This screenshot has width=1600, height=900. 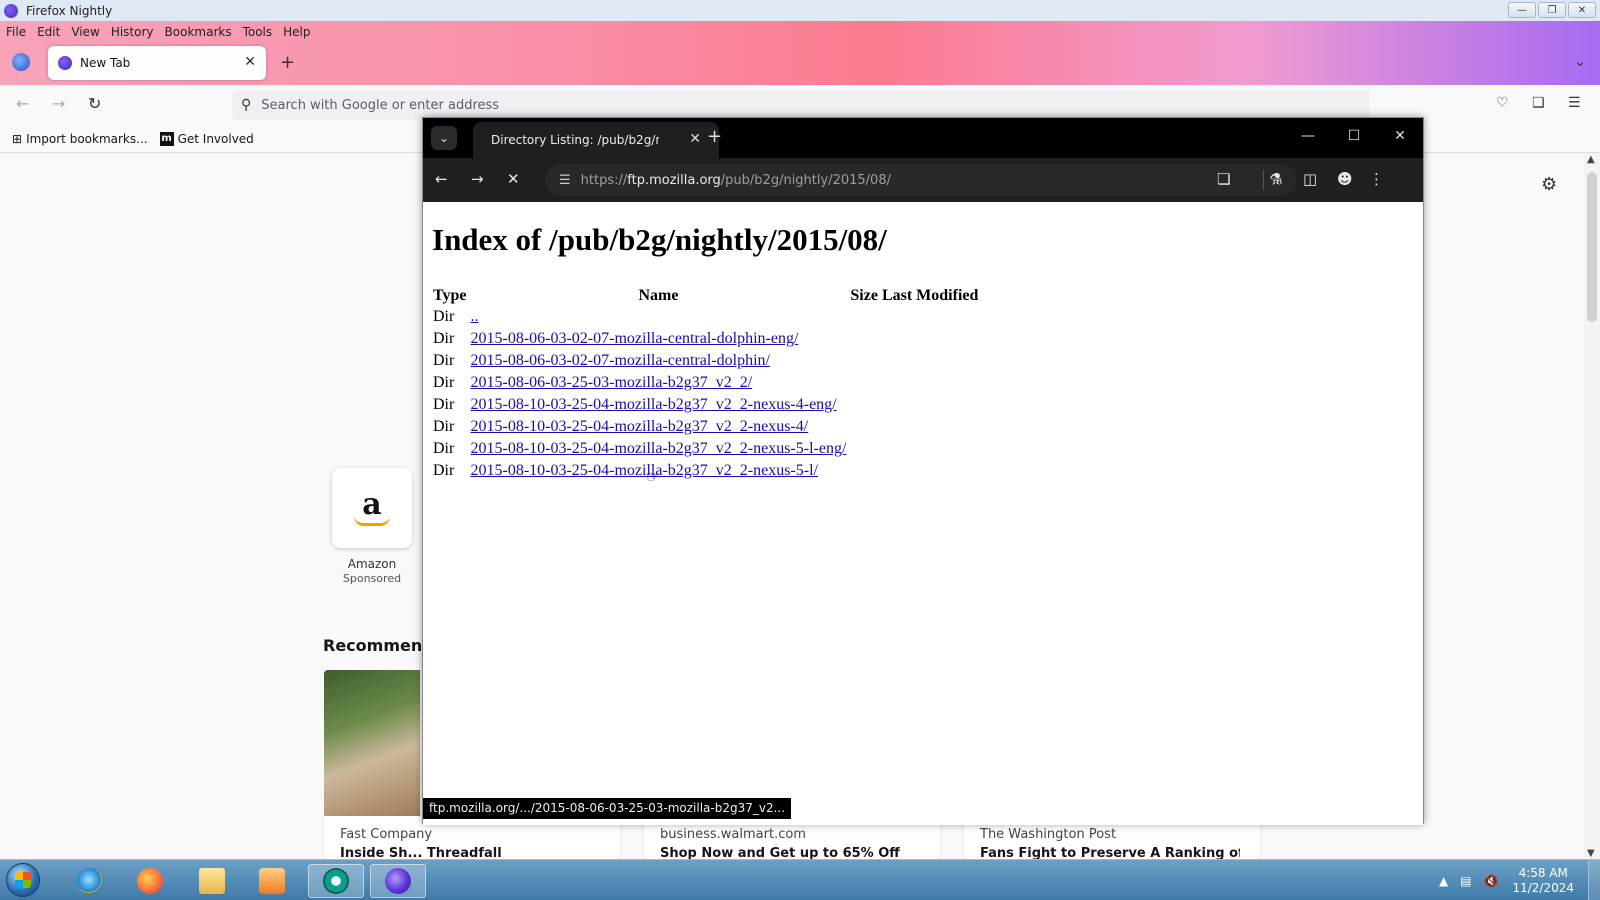 What do you see at coordinates (1275, 179) in the screenshot?
I see `labs-flask-icon: ⚗` at bounding box center [1275, 179].